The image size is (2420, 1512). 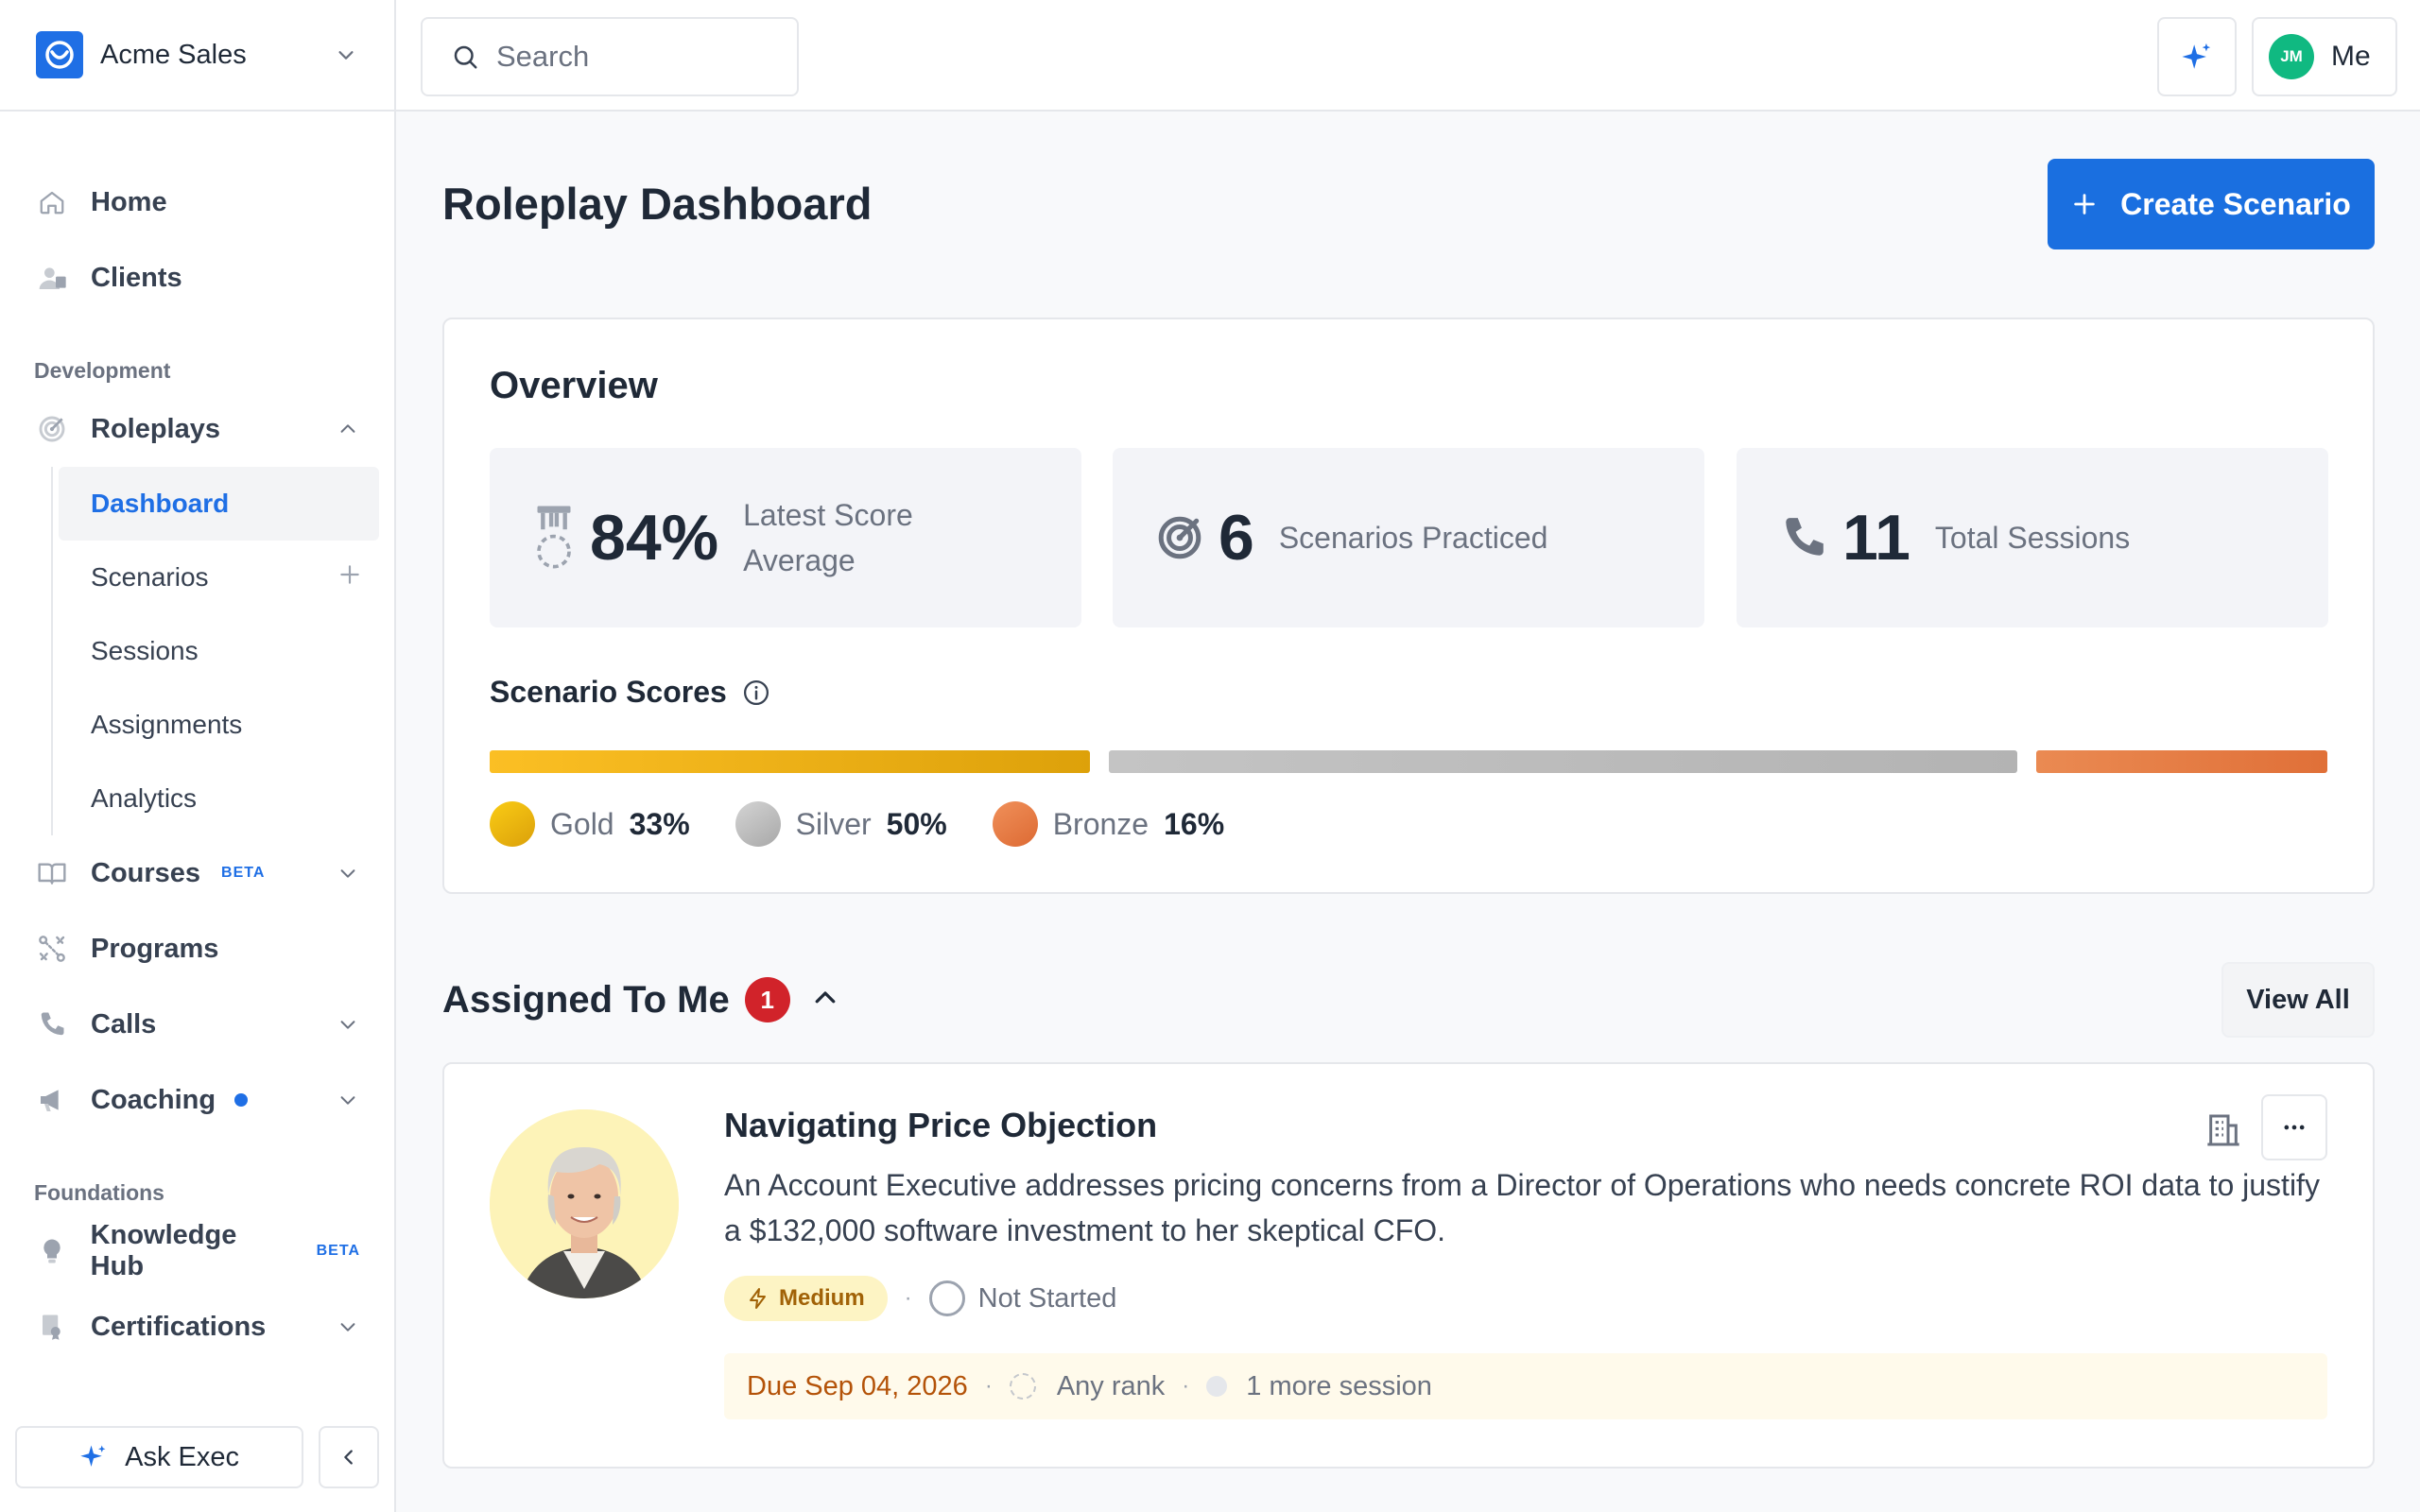 I want to click on megaphone-icon, so click(x=52, y=1100).